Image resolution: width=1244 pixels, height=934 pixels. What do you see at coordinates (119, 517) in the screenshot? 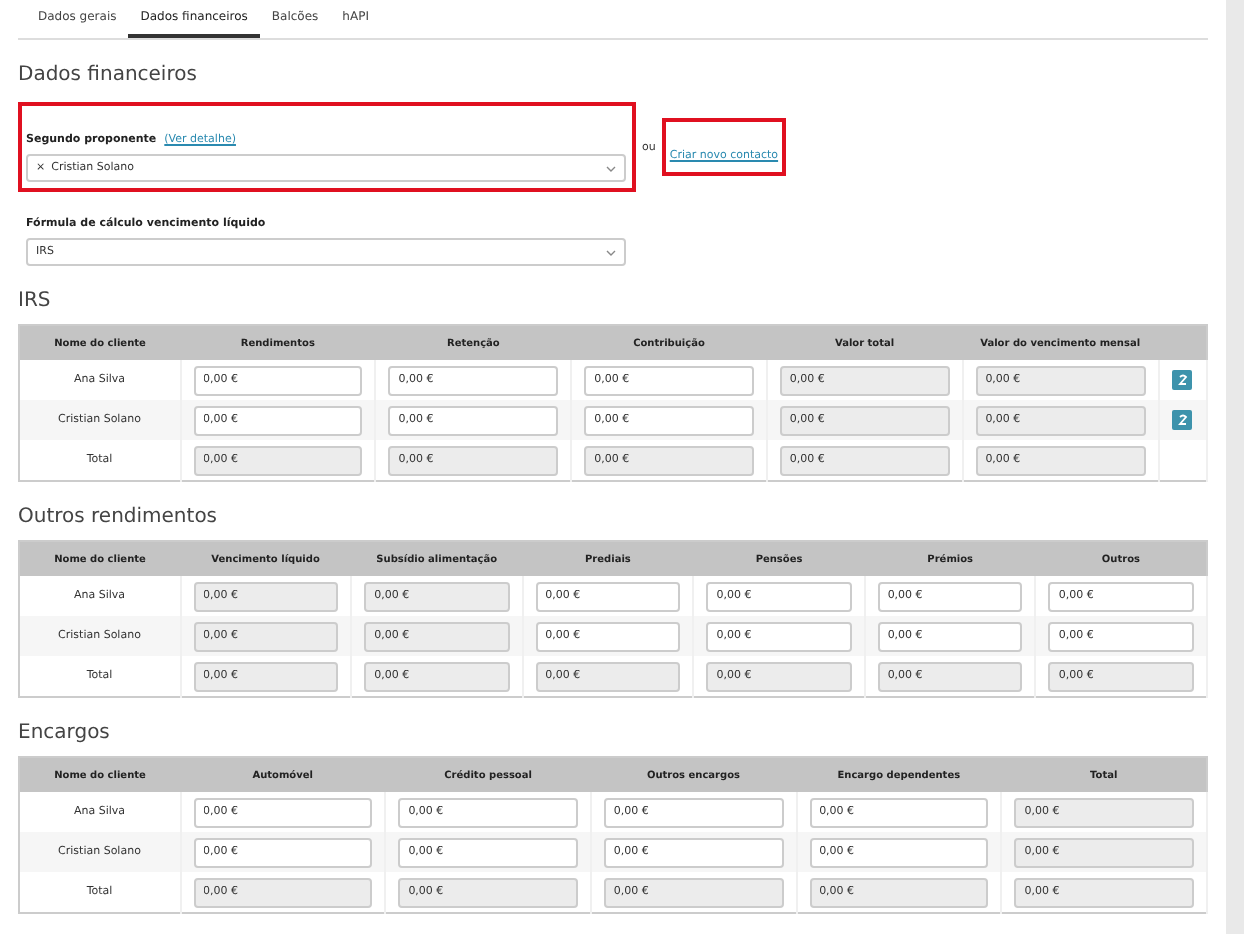
I see `section-title: Outros rendimentos` at bounding box center [119, 517].